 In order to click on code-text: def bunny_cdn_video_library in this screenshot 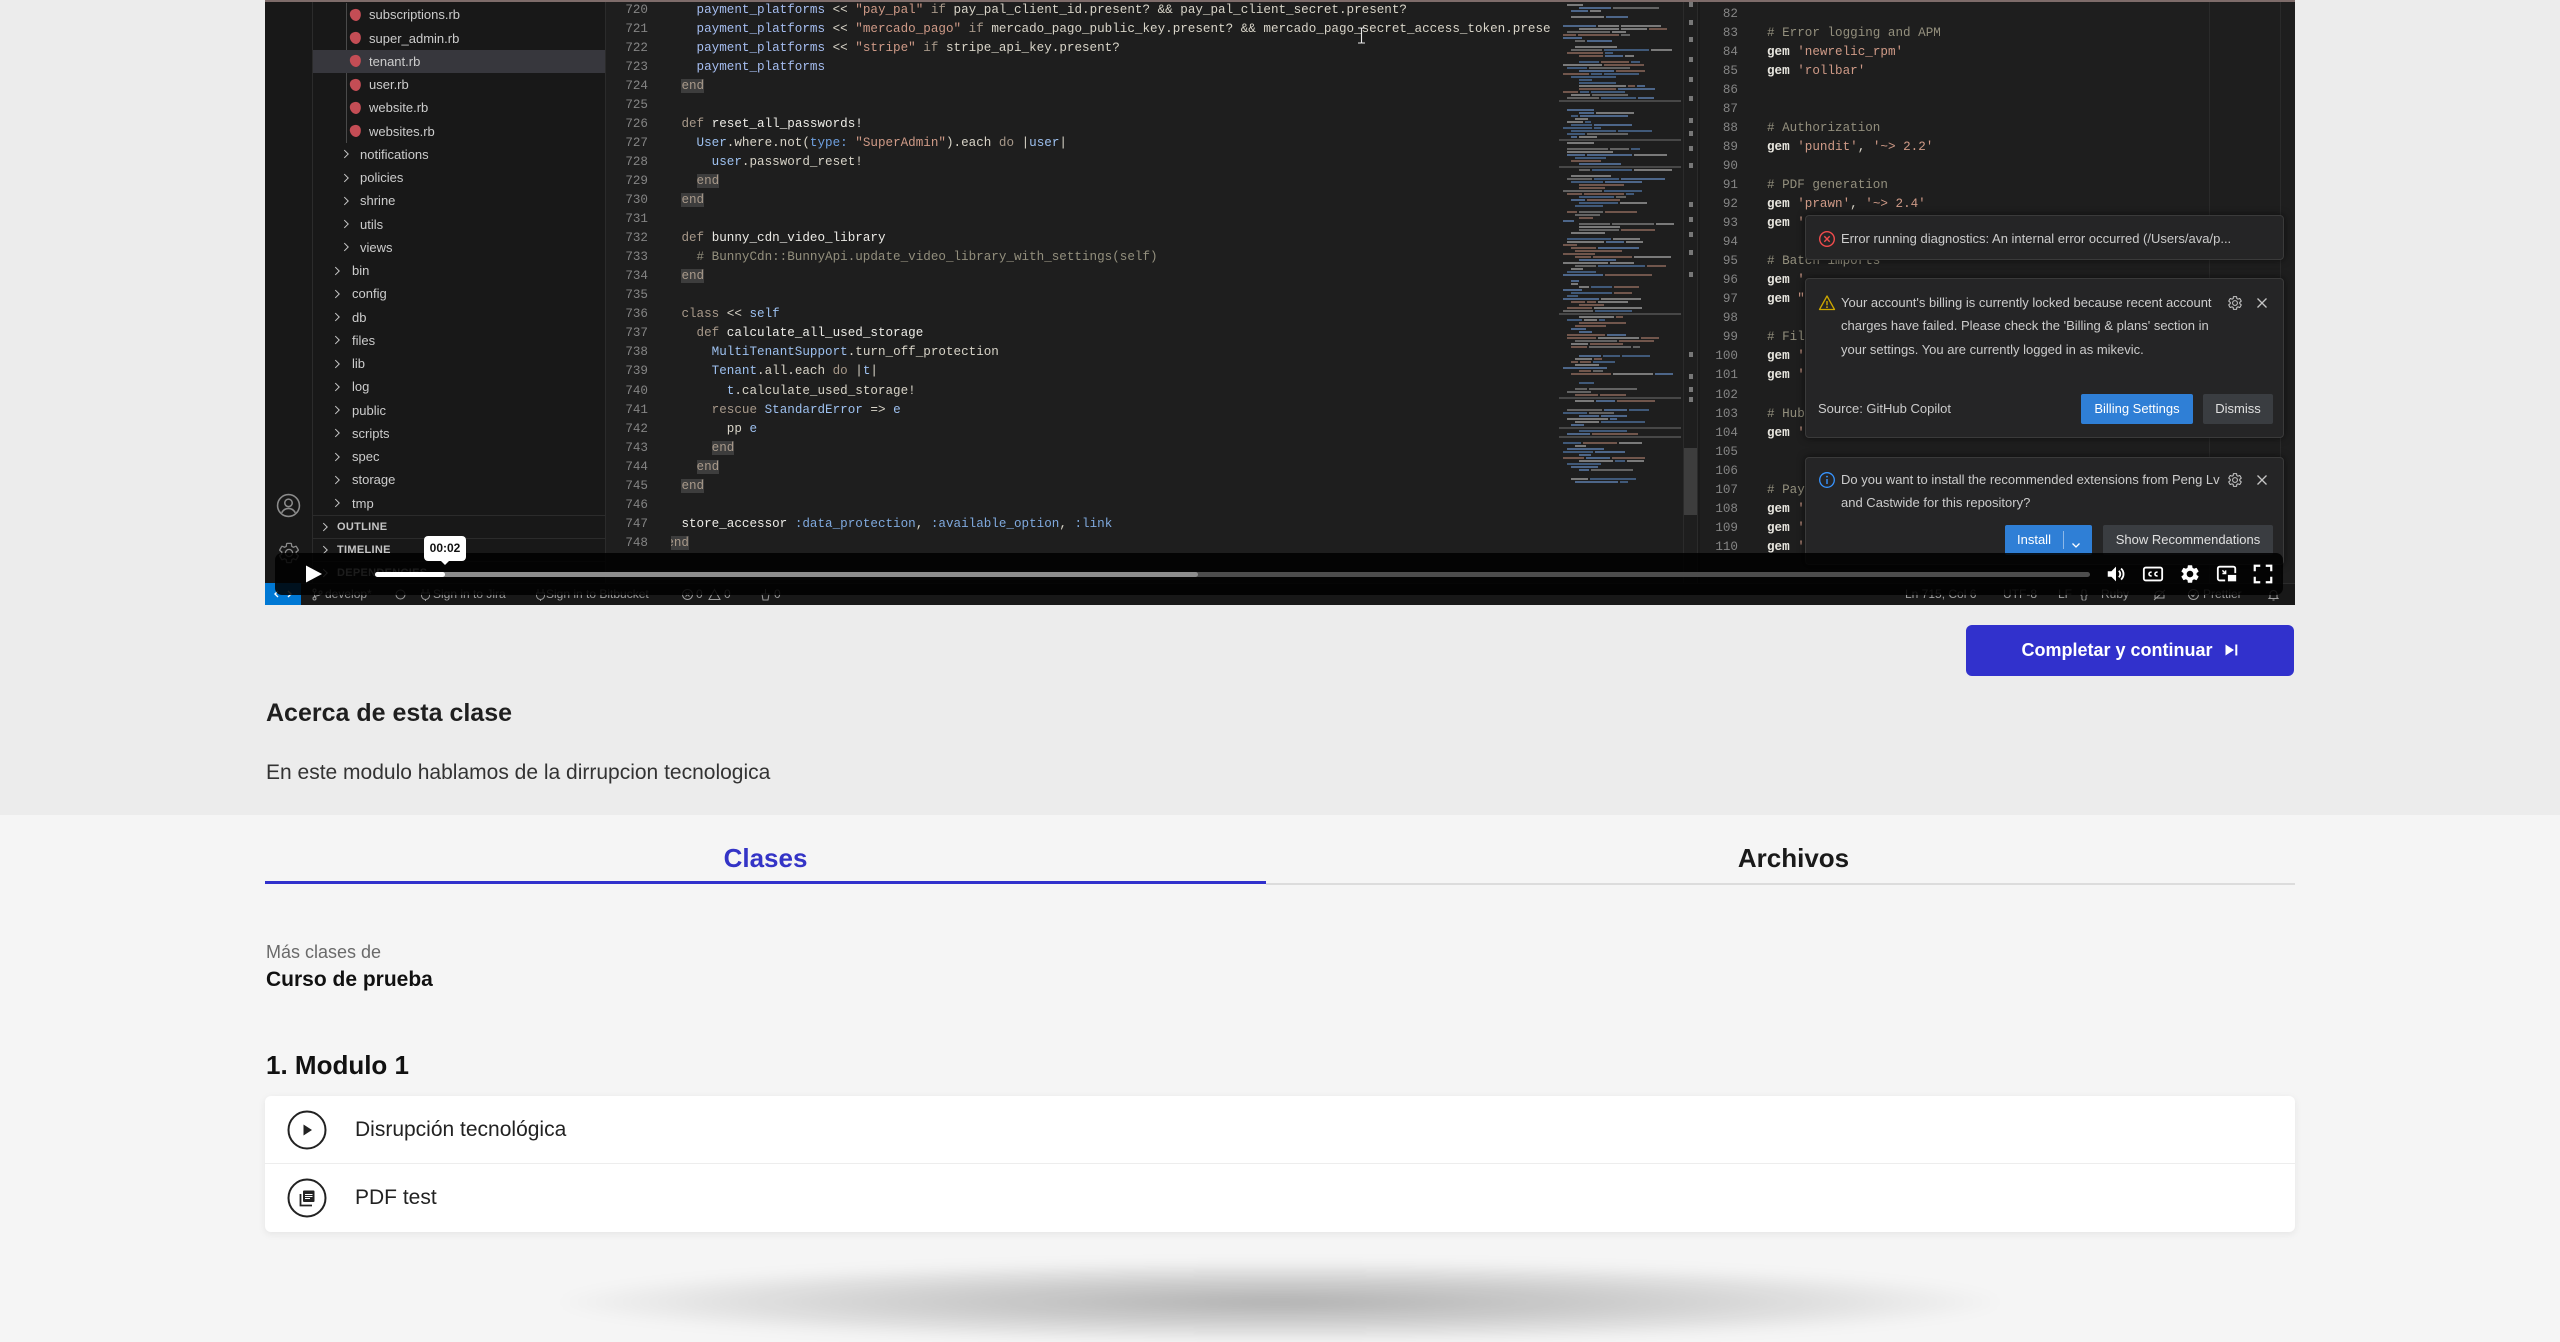, I will do `click(1114, 238)`.